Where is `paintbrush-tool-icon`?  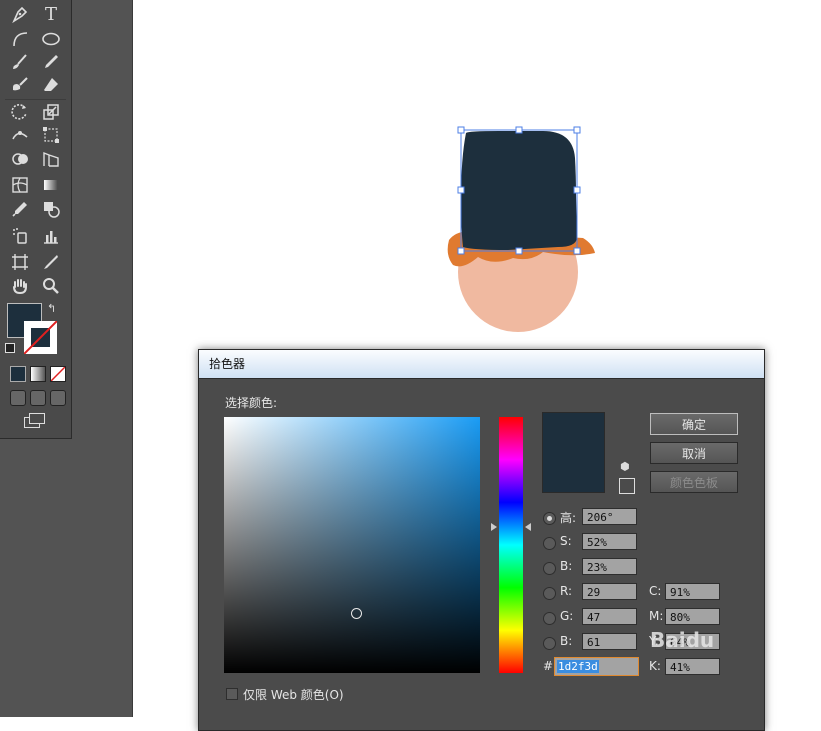
paintbrush-tool-icon is located at coordinates (20, 62).